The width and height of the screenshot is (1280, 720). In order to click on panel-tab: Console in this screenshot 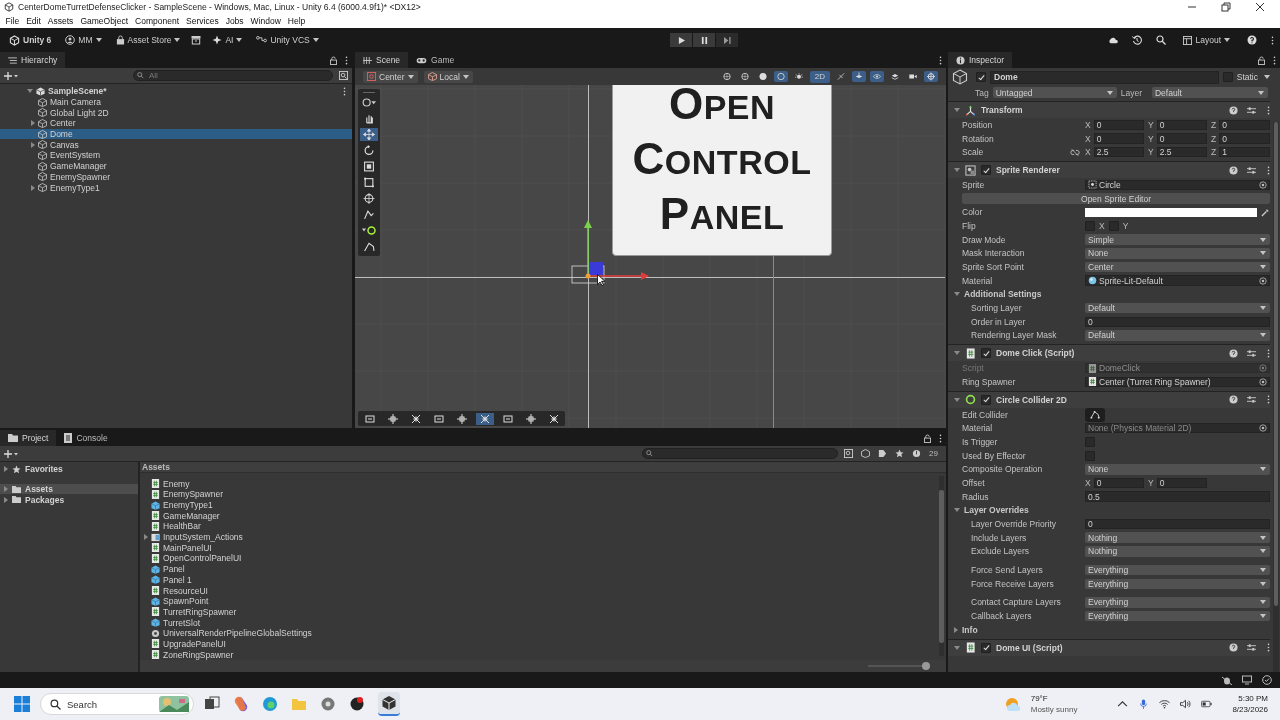, I will do `click(86, 438)`.